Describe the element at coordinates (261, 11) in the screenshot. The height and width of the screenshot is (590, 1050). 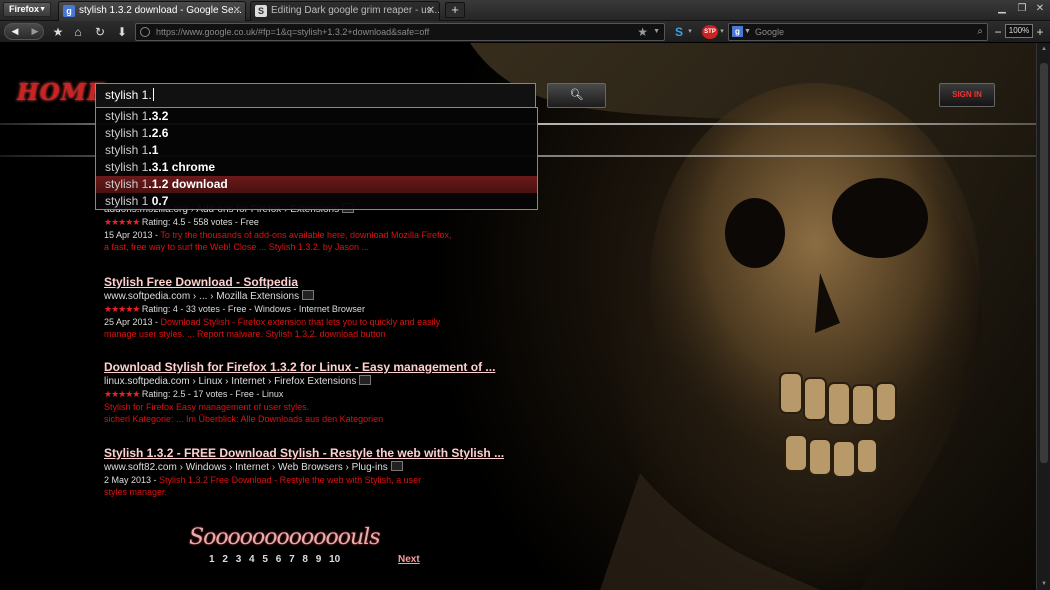
I see `site-favicon-icon: S` at that location.